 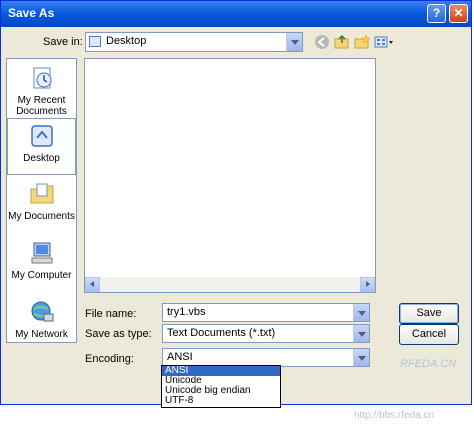 I want to click on my-computer-icon, so click(x=42, y=253).